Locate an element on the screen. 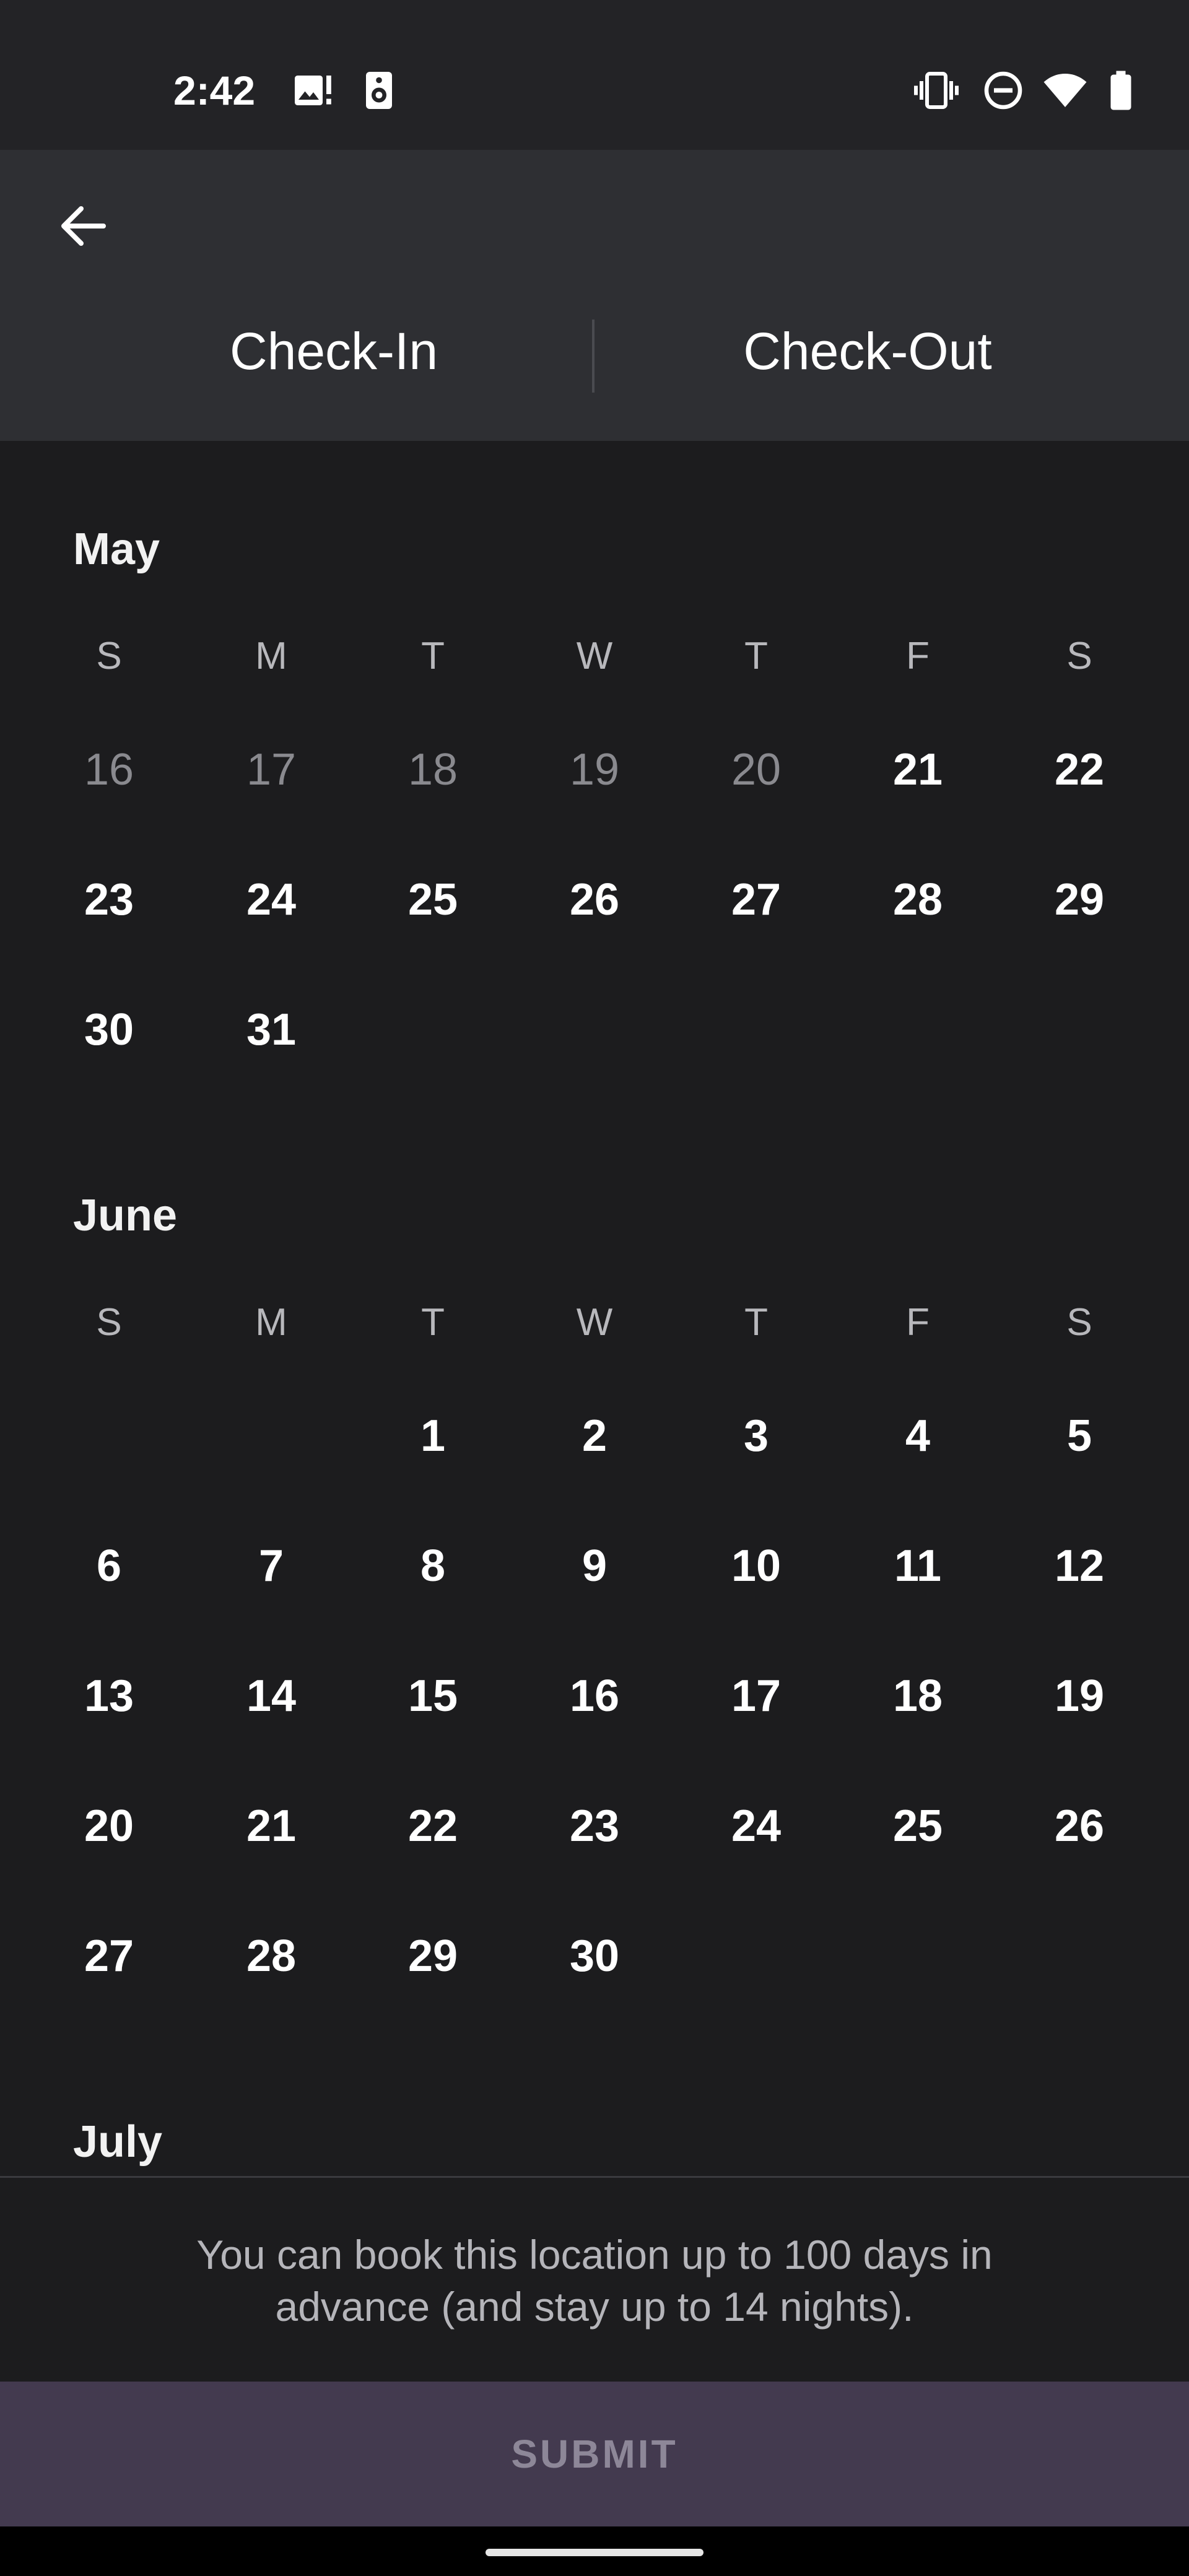  tab-divider is located at coordinates (593, 356).